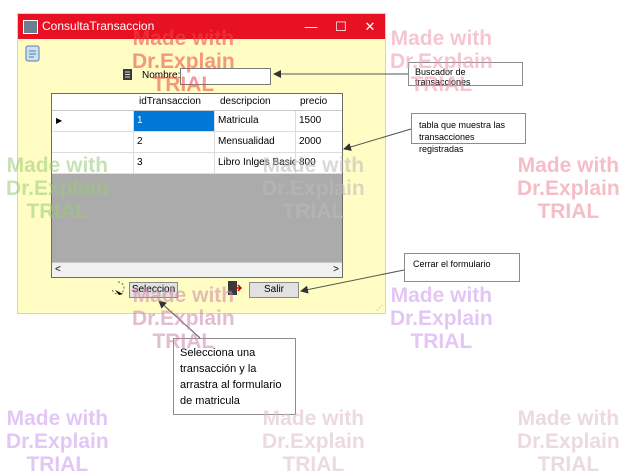  I want to click on arrow-close, so click(352, 281).